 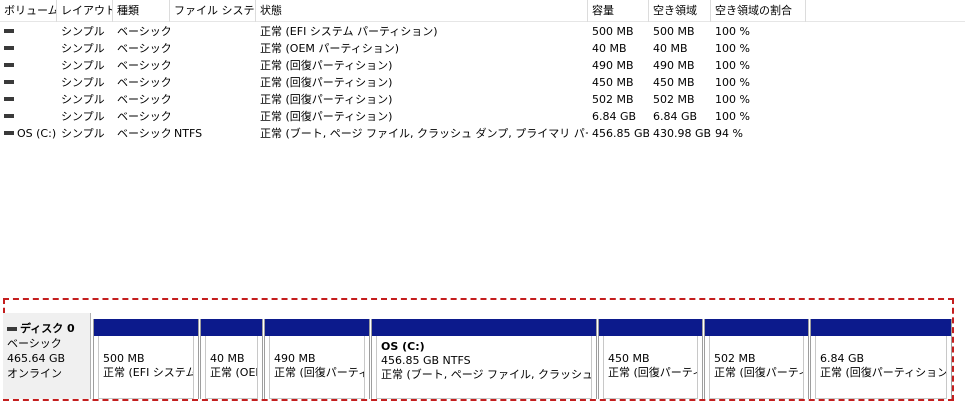 What do you see at coordinates (885, 11) in the screenshot?
I see `column-header-empty` at bounding box center [885, 11].